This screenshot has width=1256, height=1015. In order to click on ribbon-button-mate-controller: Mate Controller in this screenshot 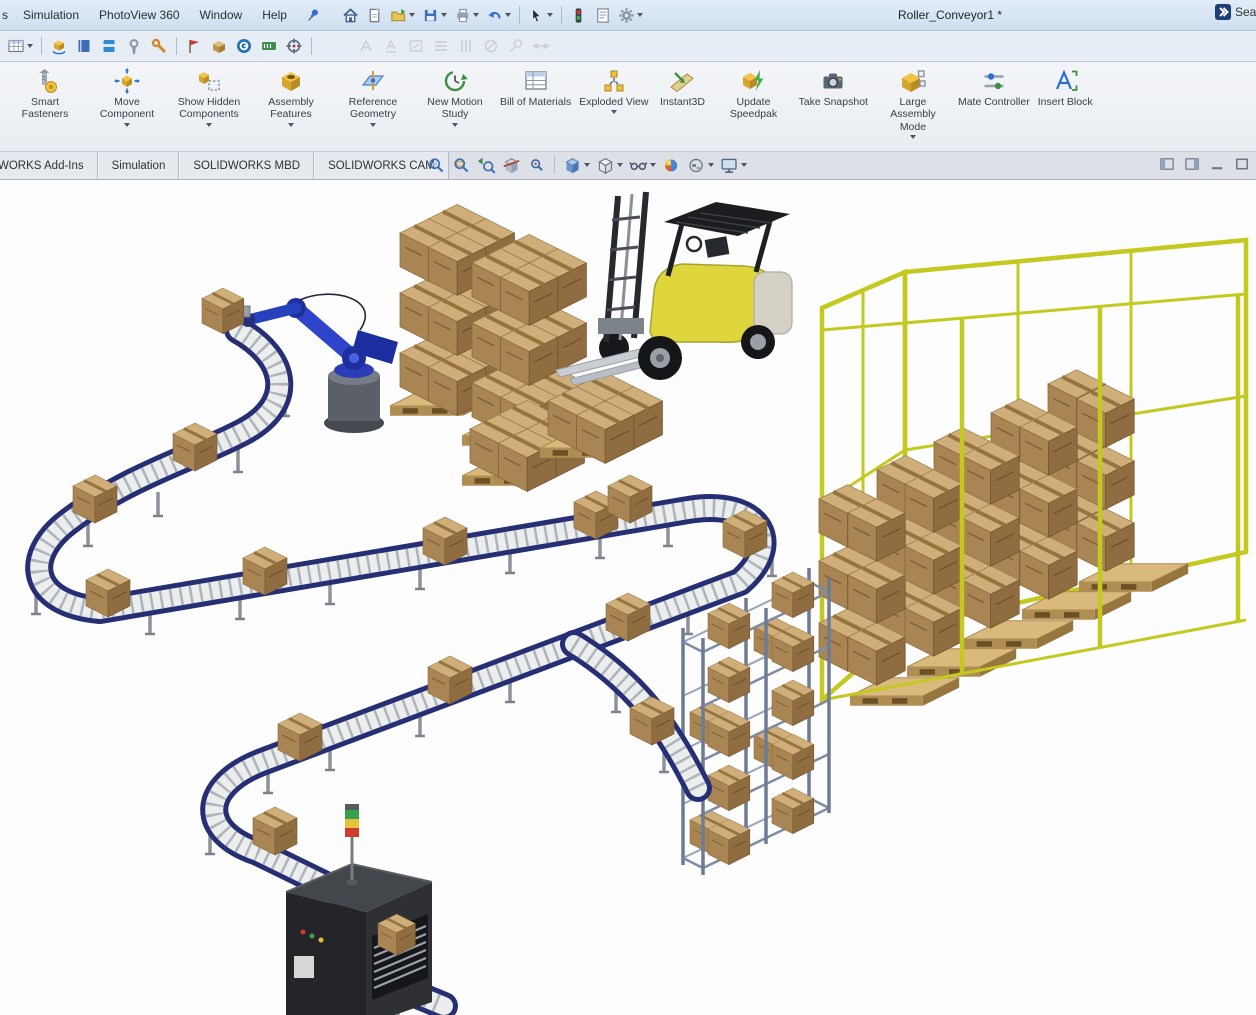, I will do `click(994, 88)`.